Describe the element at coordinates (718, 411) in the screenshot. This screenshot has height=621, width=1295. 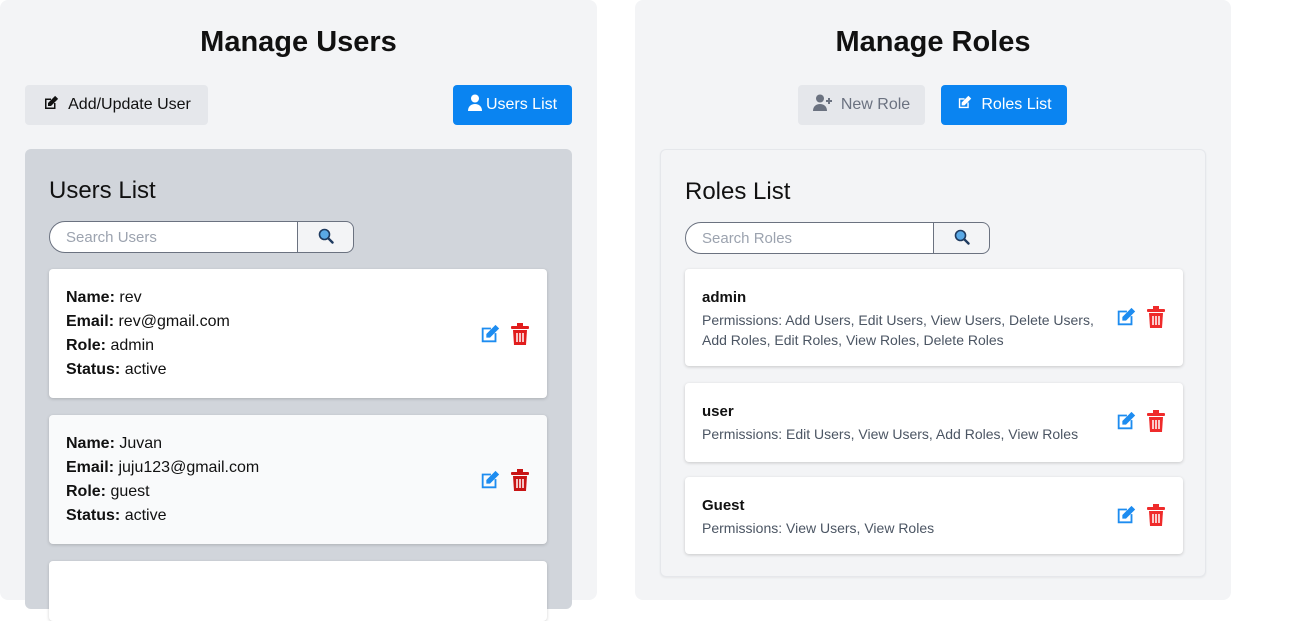
I see `role-name: user` at that location.